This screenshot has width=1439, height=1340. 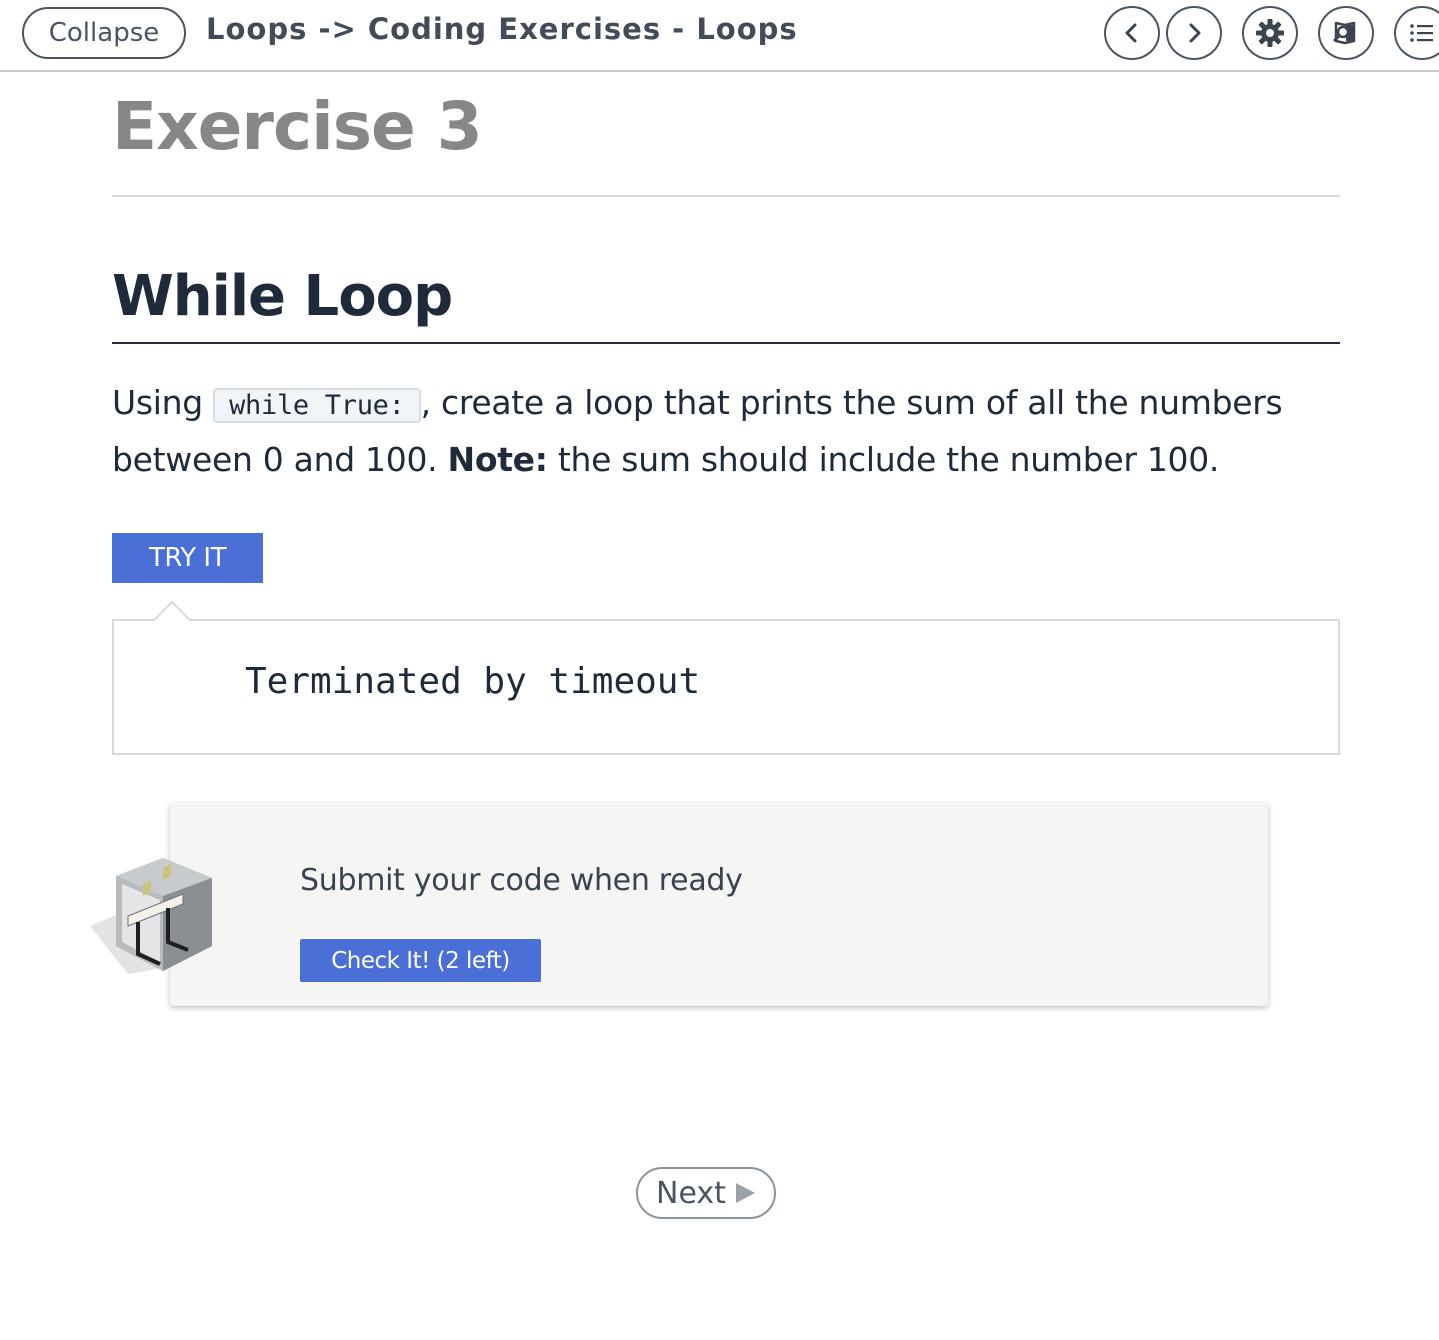 I want to click on hurdle-box-icon, so click(x=151, y=916).